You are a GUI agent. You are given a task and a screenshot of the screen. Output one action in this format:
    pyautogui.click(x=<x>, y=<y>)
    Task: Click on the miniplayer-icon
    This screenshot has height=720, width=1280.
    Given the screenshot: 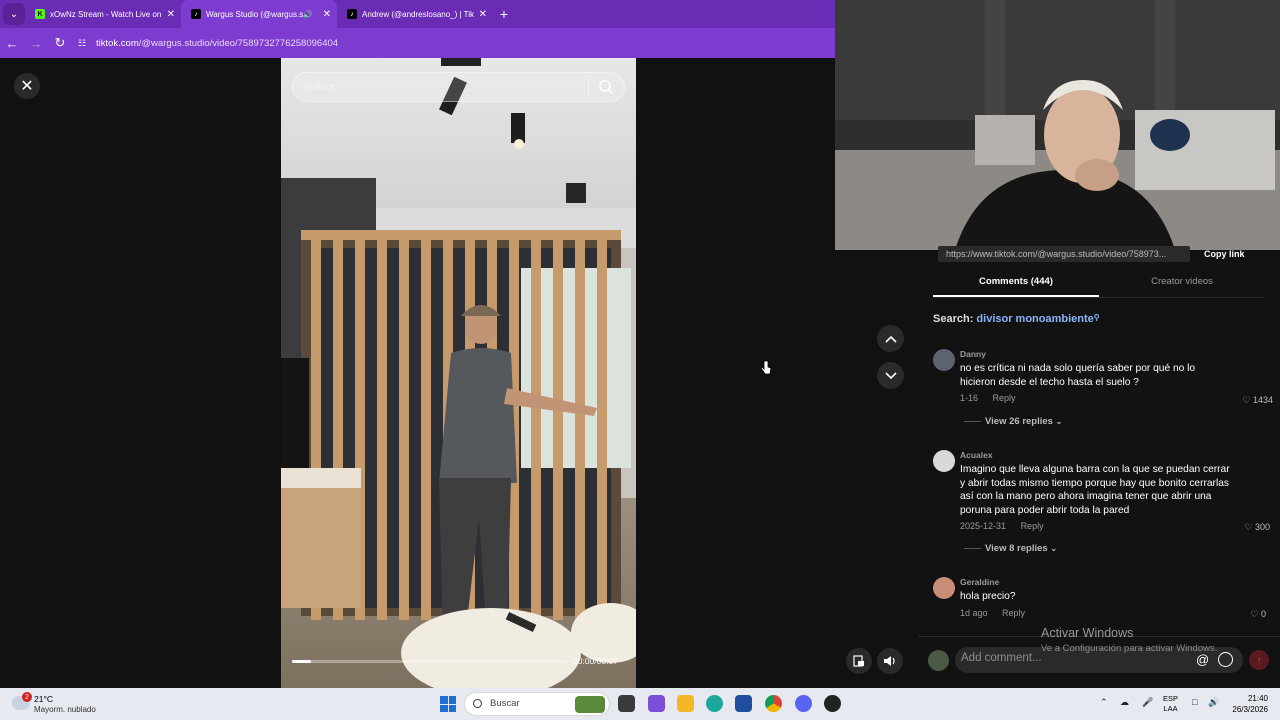 What is the action you would take?
    pyautogui.click(x=858, y=661)
    